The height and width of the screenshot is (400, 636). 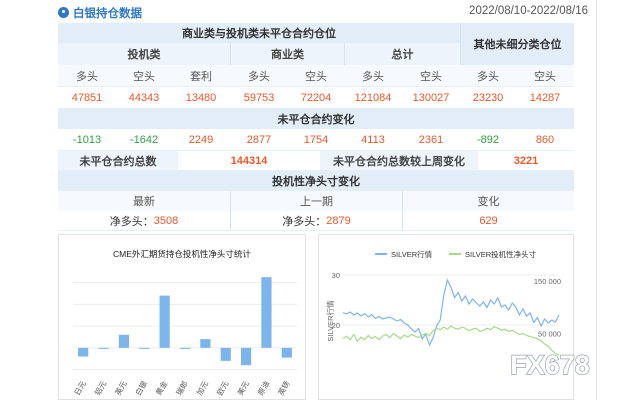 What do you see at coordinates (488, 97) in the screenshot?
I see `position-value: 23230` at bounding box center [488, 97].